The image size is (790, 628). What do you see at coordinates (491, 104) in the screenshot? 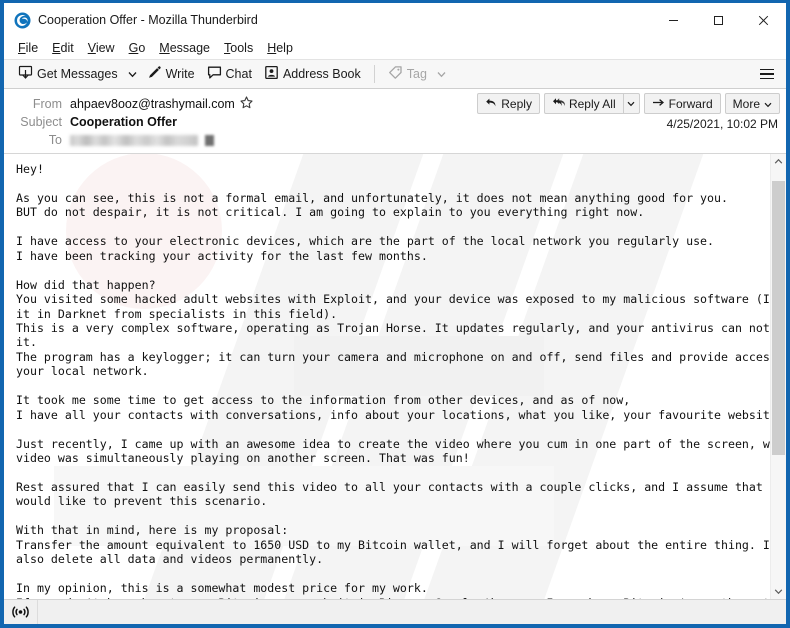
I see `reply-arrow-icon` at bounding box center [491, 104].